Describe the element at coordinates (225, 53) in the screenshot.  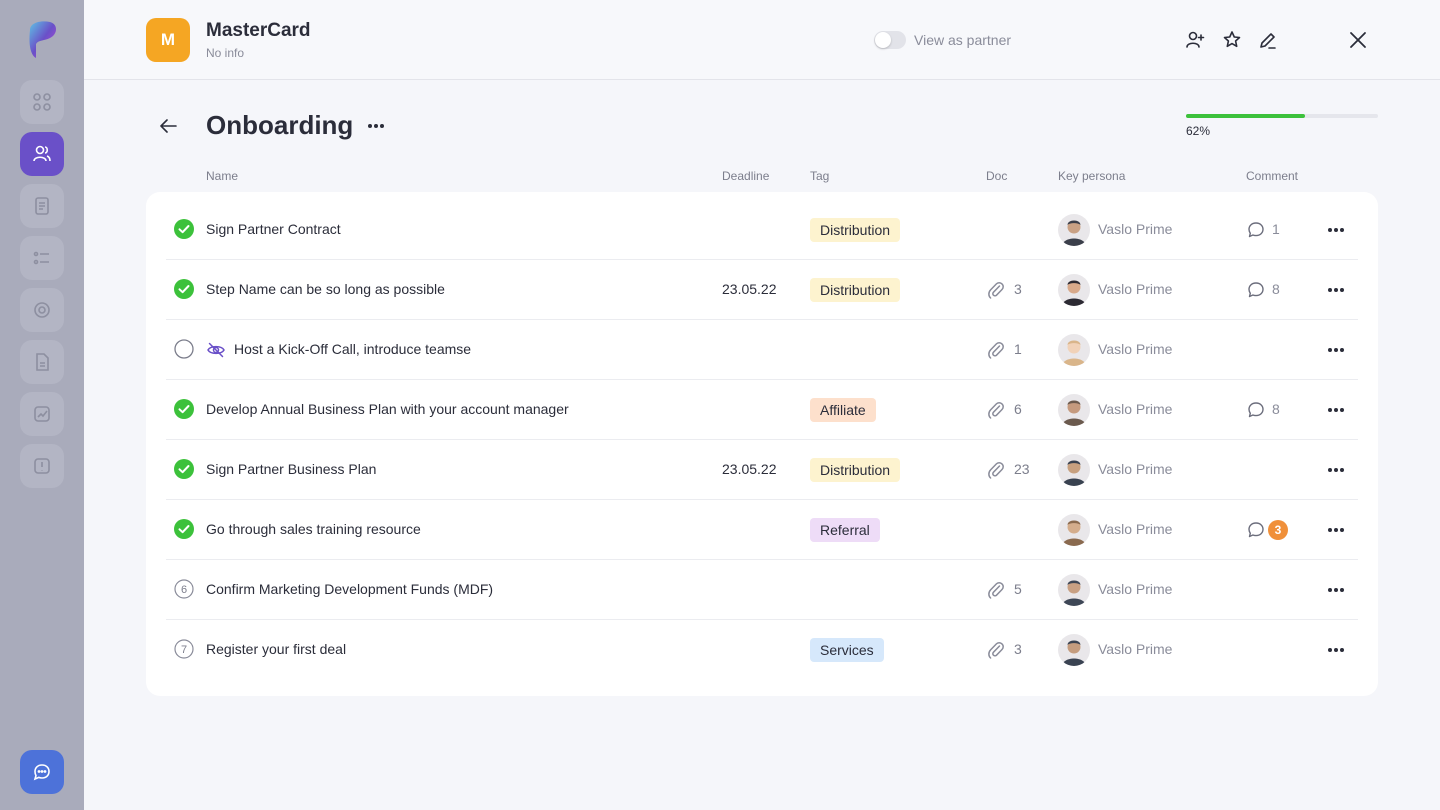
I see `company-subtitle: No info` at that location.